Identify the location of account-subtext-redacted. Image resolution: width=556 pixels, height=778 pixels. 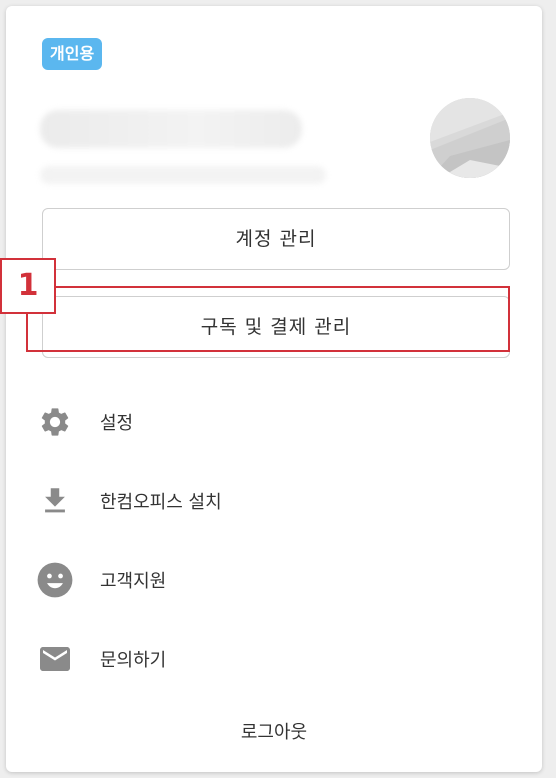
(183, 175).